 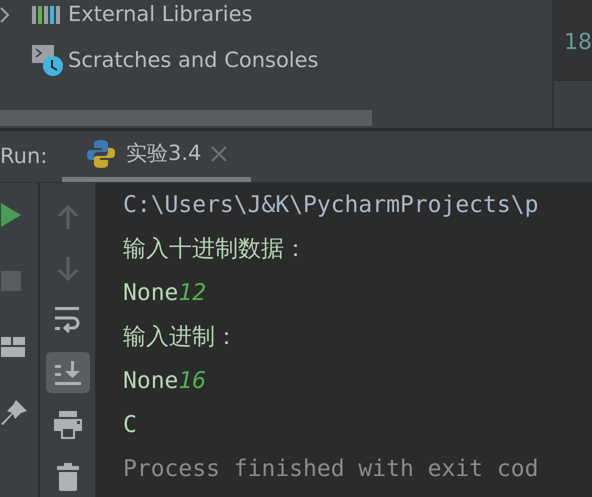 I want to click on scroll-to-end-icon, so click(x=67, y=372).